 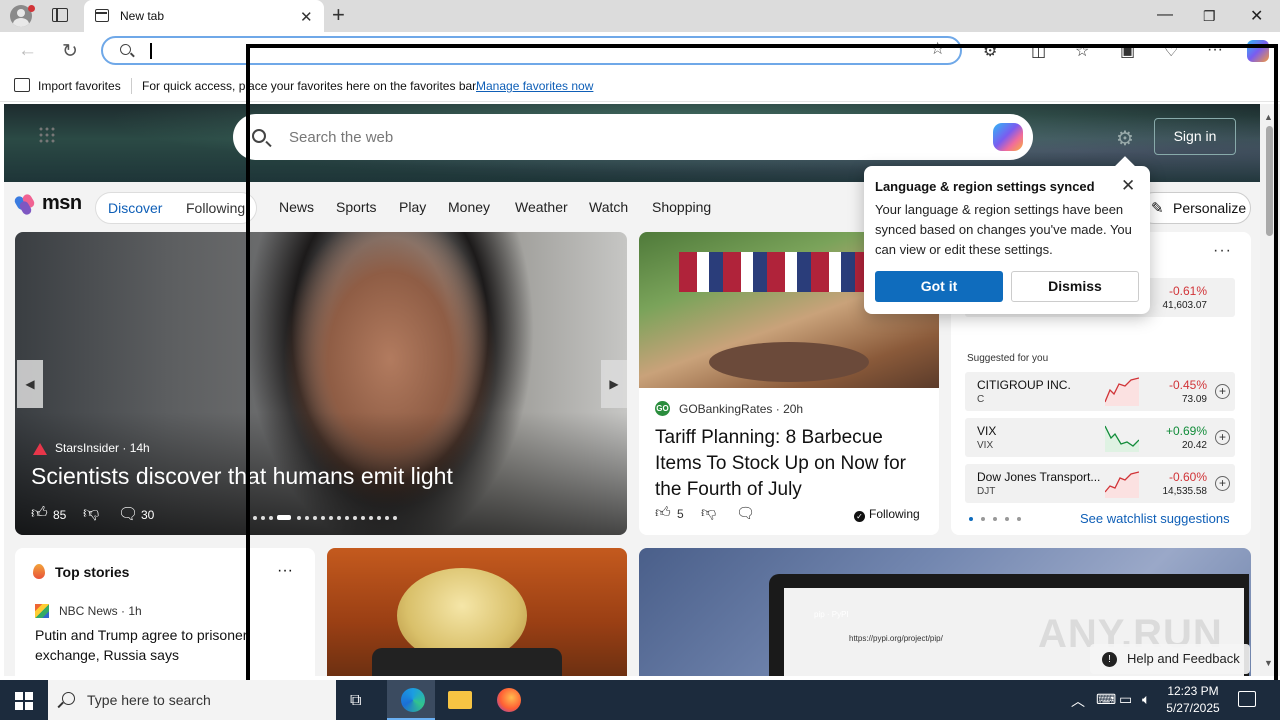 What do you see at coordinates (1194, 208) in the screenshot?
I see `personalize-button: ✎ Personalize` at bounding box center [1194, 208].